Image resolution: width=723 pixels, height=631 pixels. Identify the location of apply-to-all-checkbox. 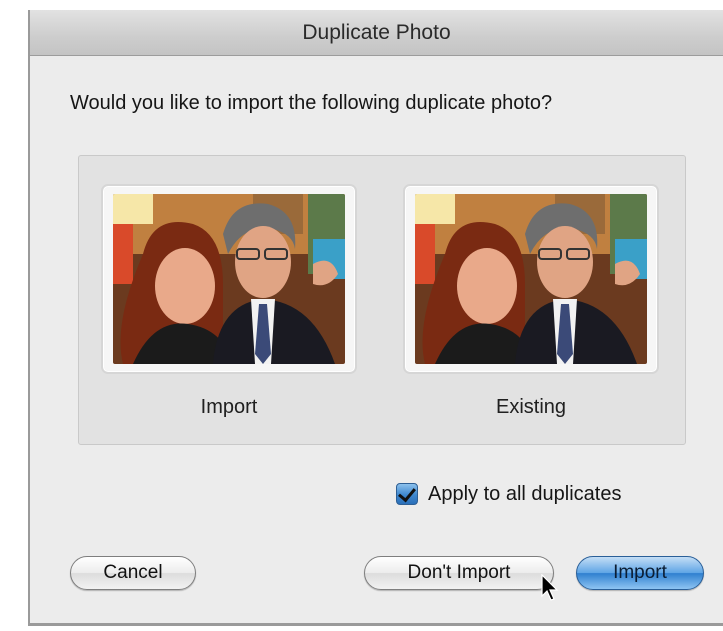
(407, 494).